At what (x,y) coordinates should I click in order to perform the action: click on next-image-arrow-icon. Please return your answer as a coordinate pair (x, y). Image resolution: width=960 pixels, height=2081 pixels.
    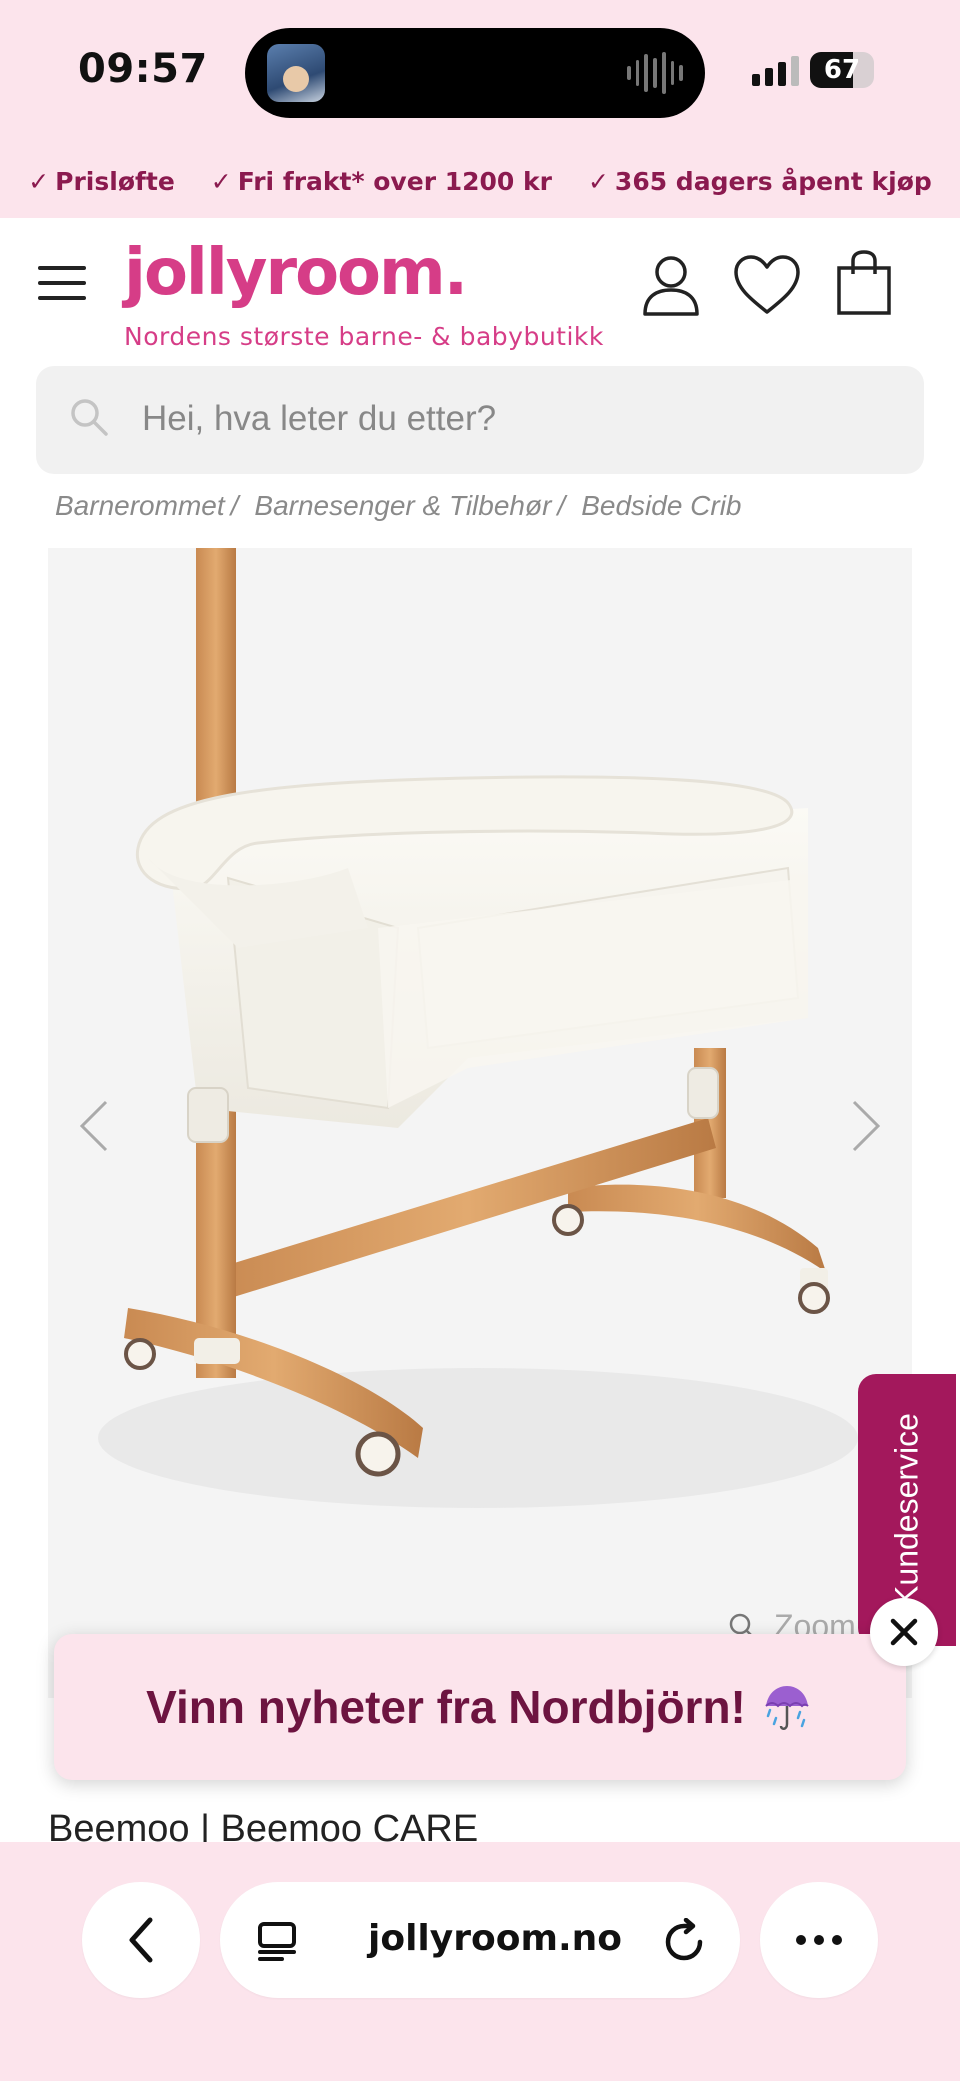
    Looking at the image, I should click on (866, 1126).